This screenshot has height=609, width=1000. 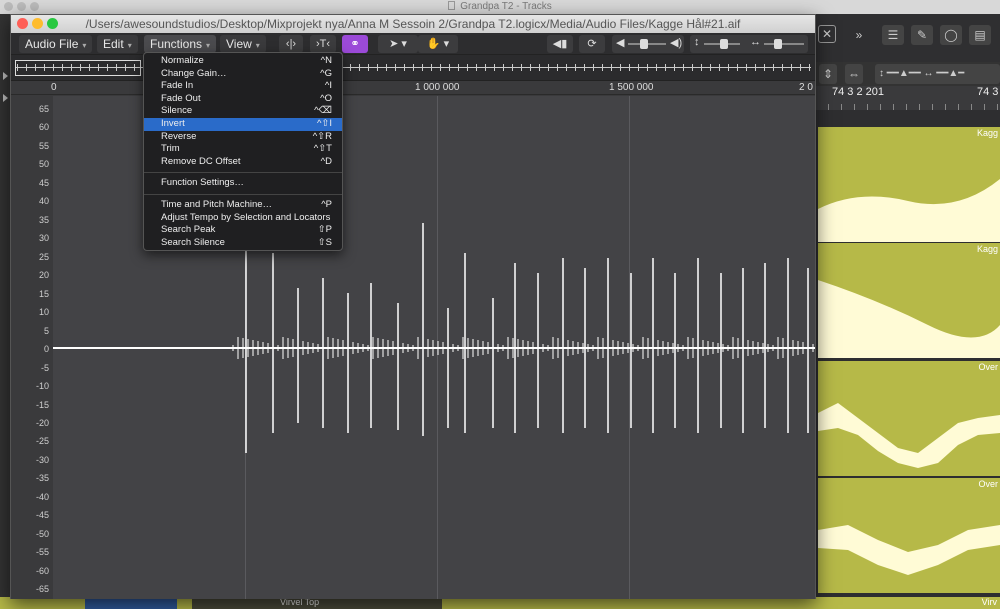 I want to click on visible-range-box, so click(x=78, y=68).